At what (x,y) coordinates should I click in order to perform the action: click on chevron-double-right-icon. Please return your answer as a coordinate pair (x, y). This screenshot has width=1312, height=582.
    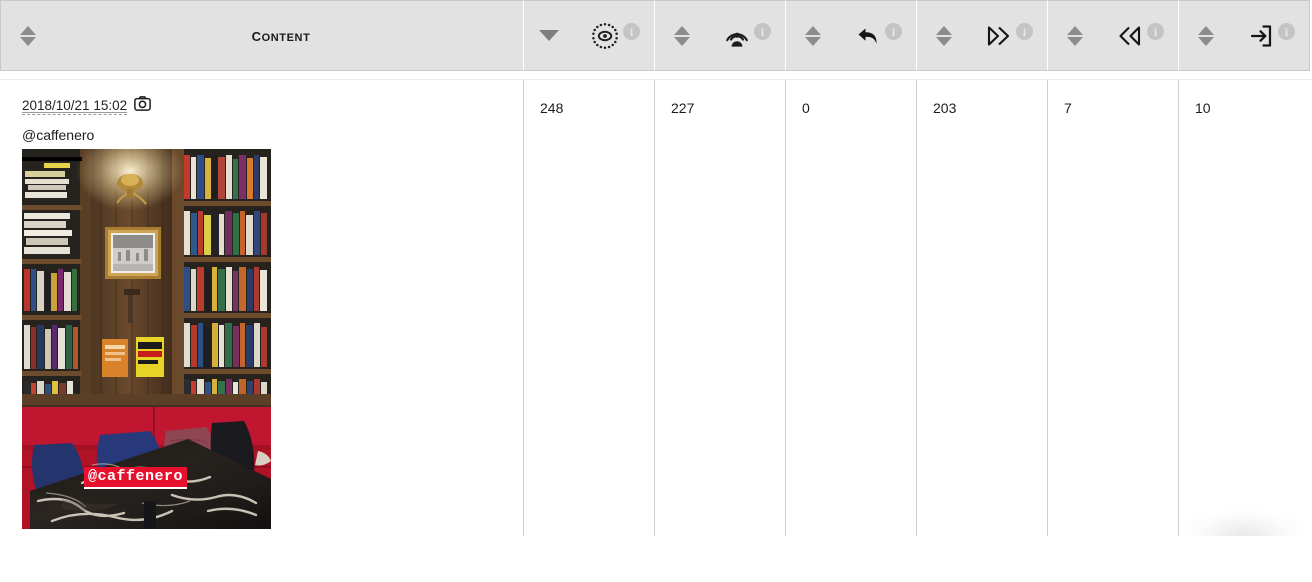
    Looking at the image, I should click on (999, 36).